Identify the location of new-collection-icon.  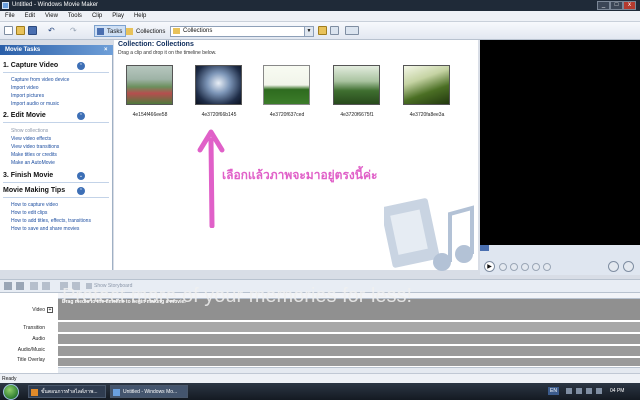
(334, 30).